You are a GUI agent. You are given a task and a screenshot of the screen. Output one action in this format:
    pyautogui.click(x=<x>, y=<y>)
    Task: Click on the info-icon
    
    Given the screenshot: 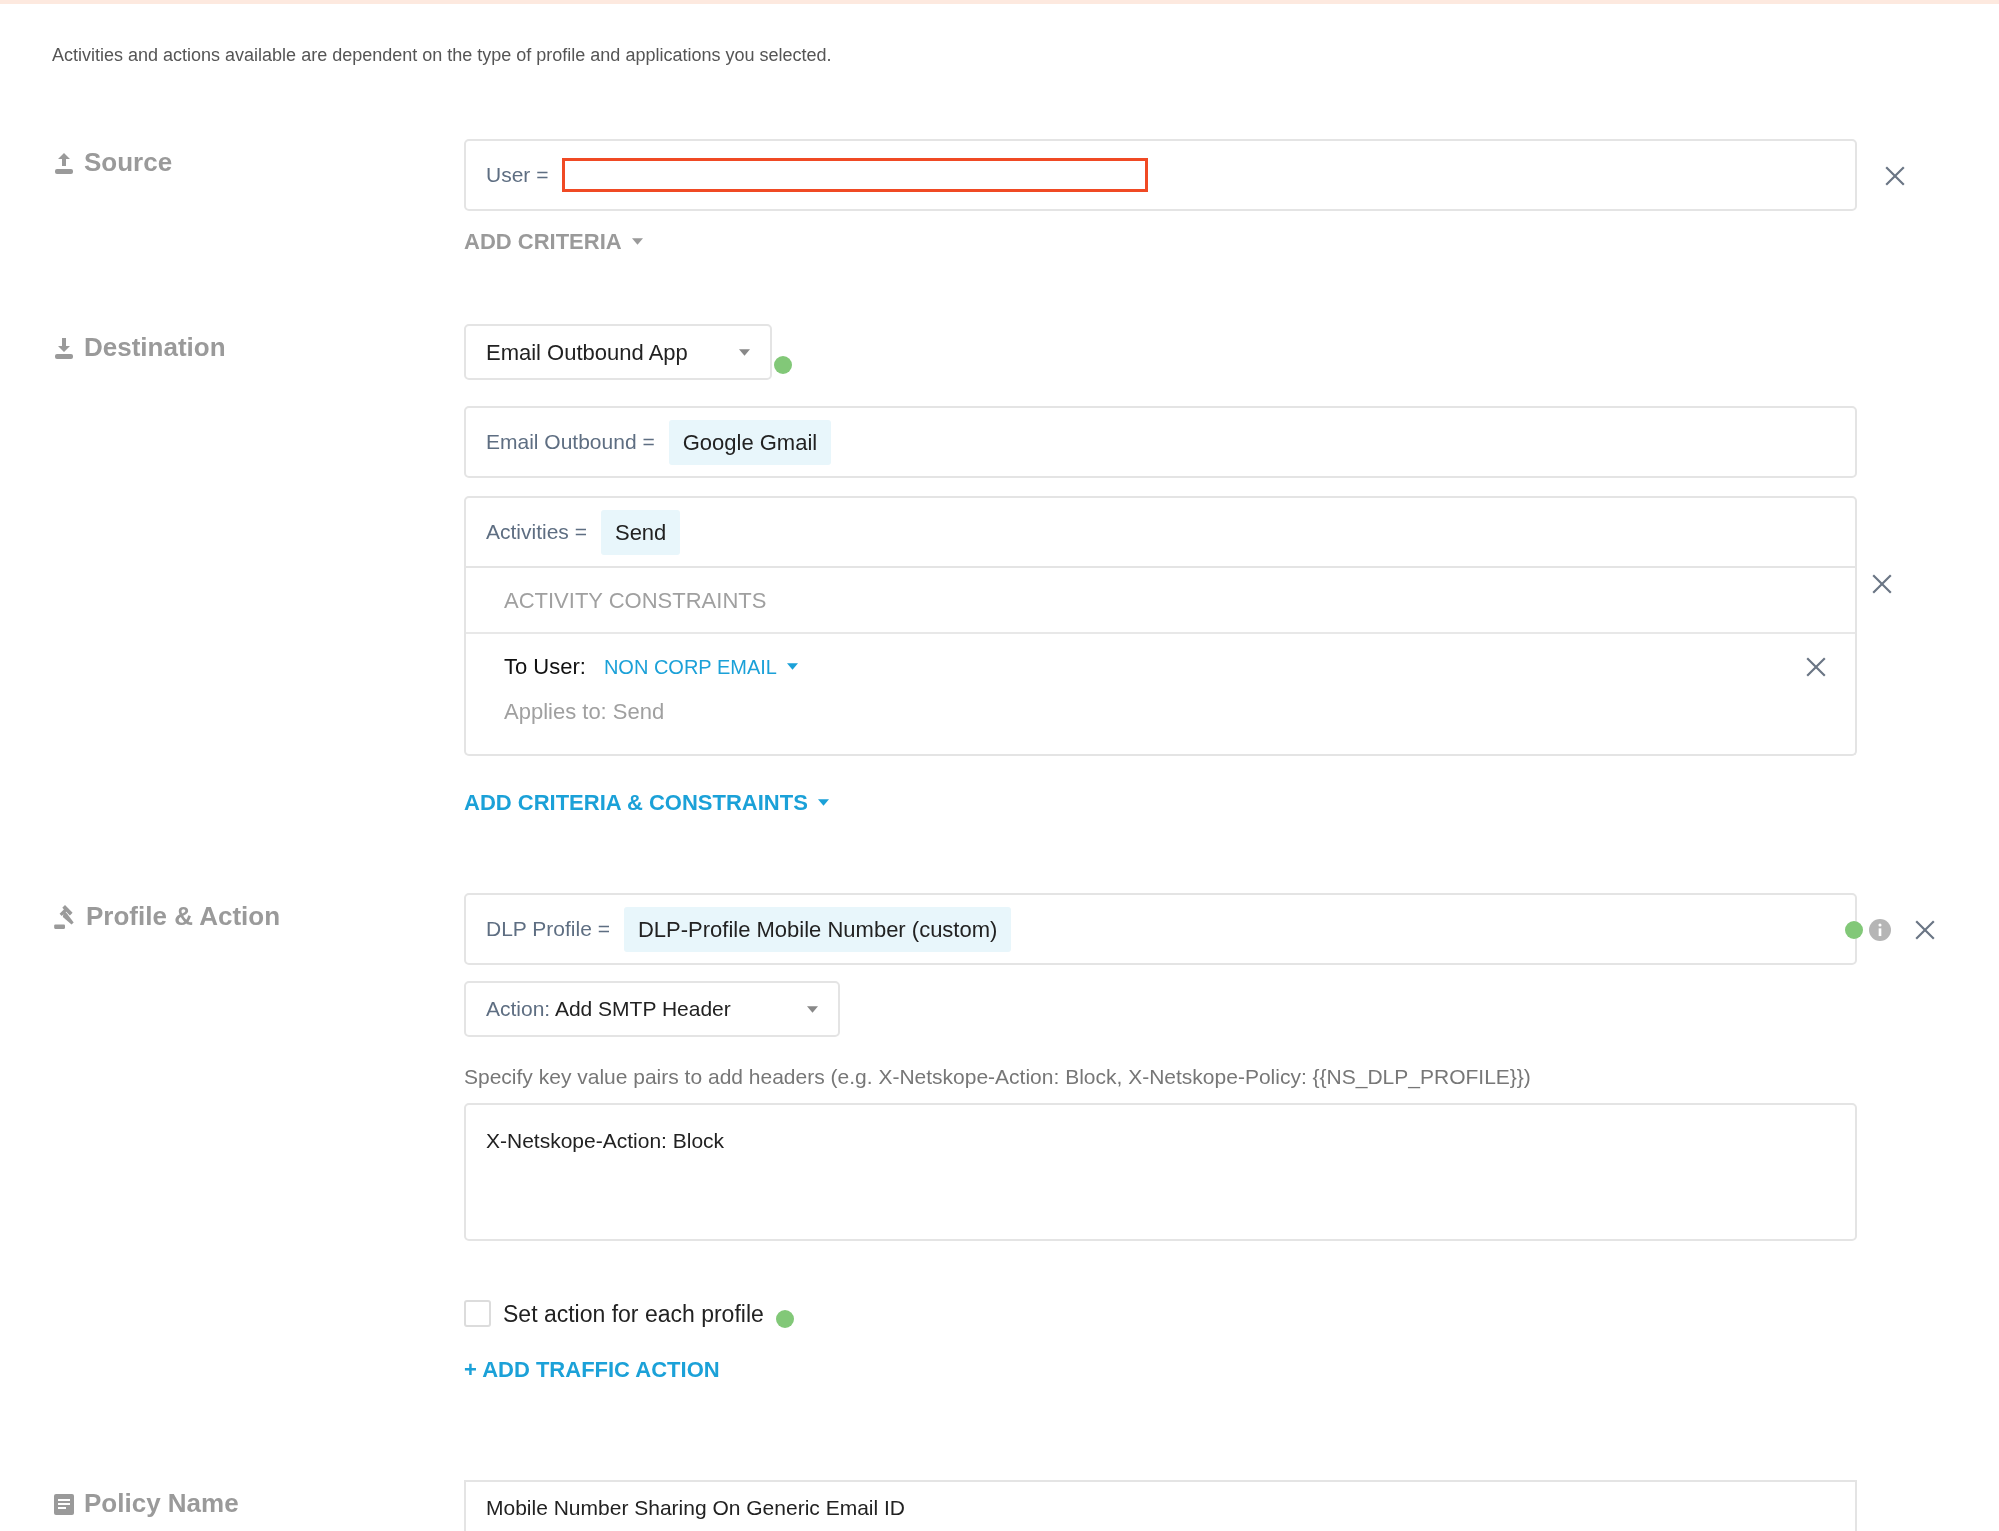 What is the action you would take?
    pyautogui.click(x=1880, y=930)
    